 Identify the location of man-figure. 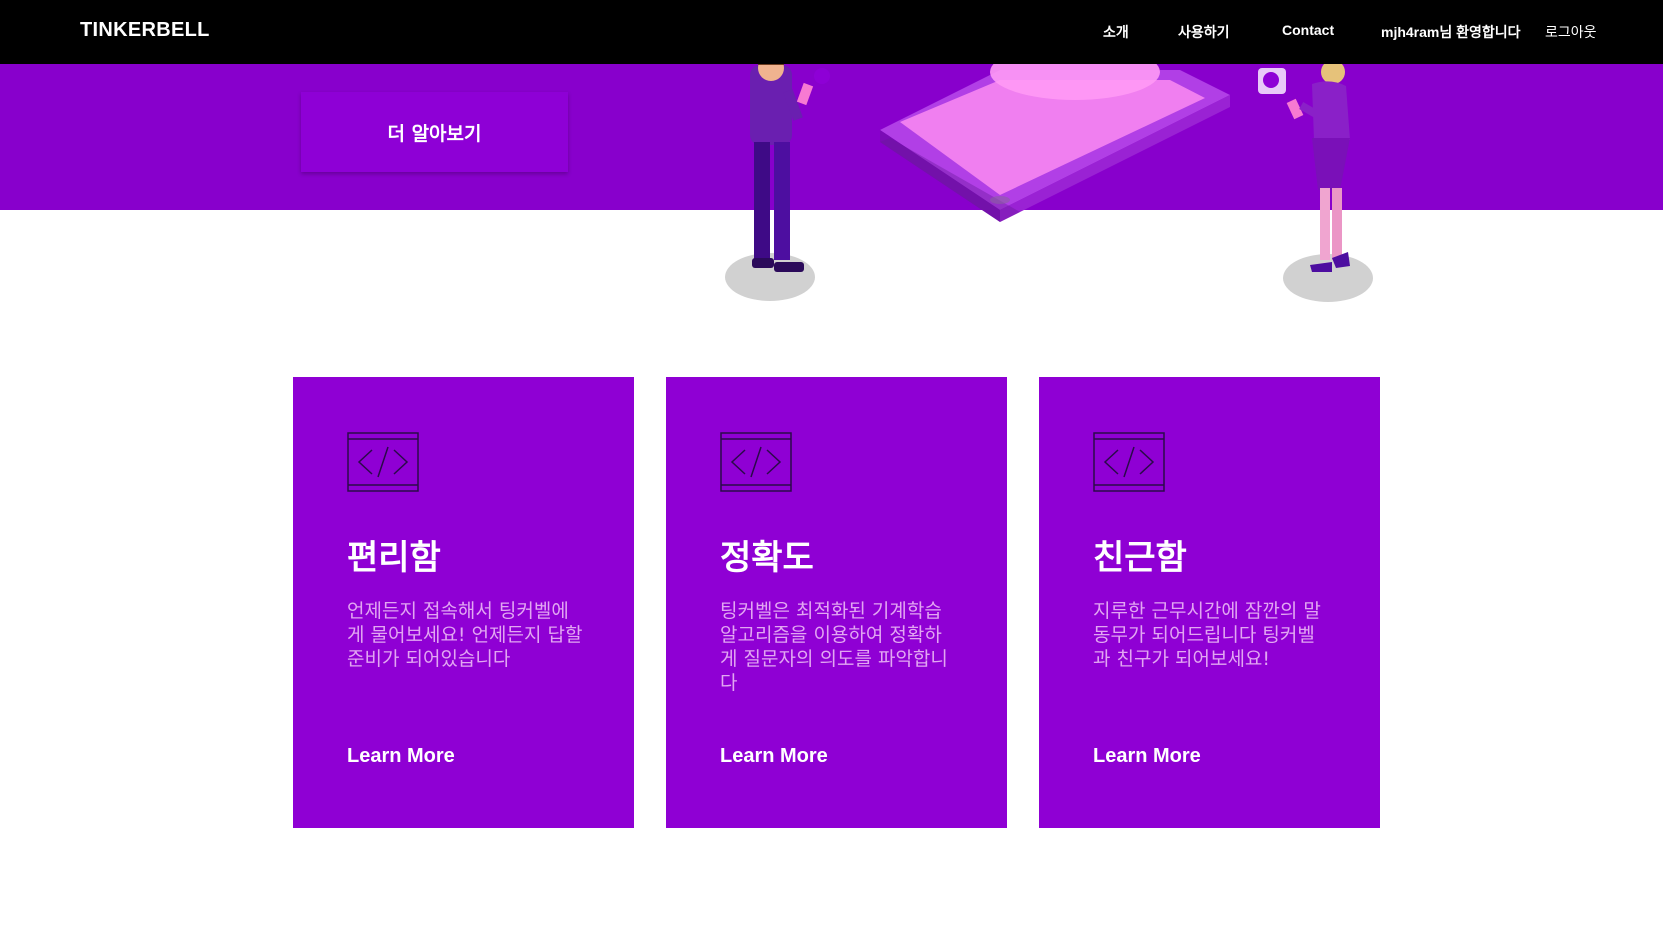
(770, 180).